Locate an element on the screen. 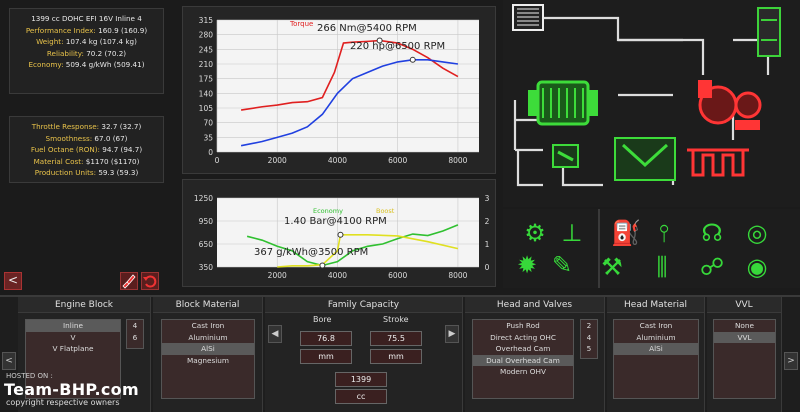 The image size is (800, 412). valves-count-list: 245 is located at coordinates (589, 339).